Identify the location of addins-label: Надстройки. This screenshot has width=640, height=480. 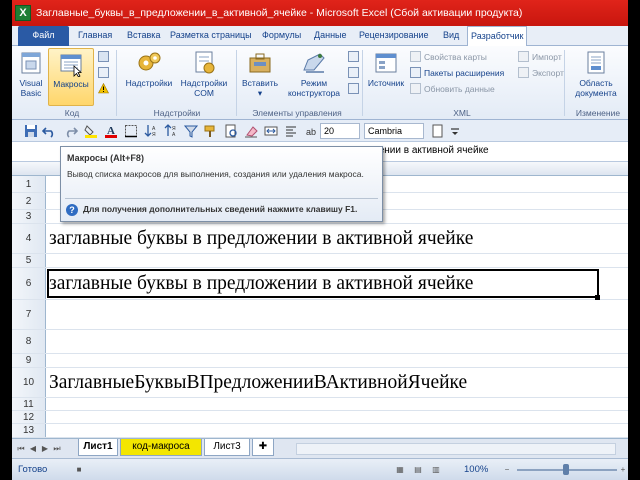
(149, 83).